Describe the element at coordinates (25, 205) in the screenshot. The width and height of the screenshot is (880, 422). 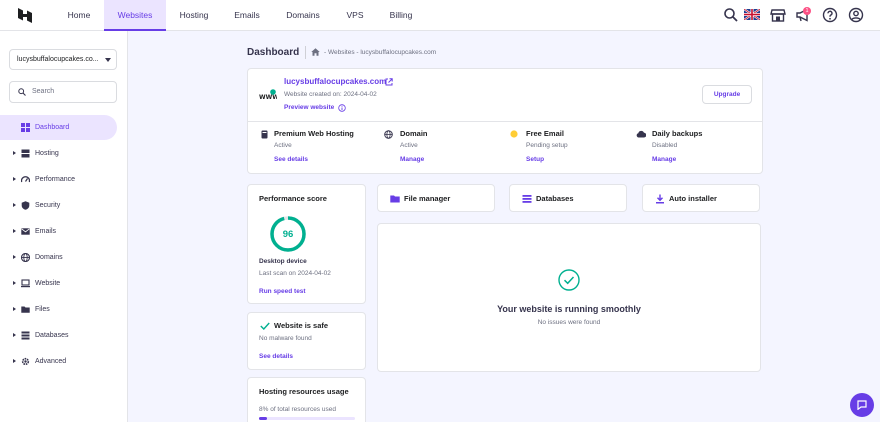
I see `shield-icon` at that location.